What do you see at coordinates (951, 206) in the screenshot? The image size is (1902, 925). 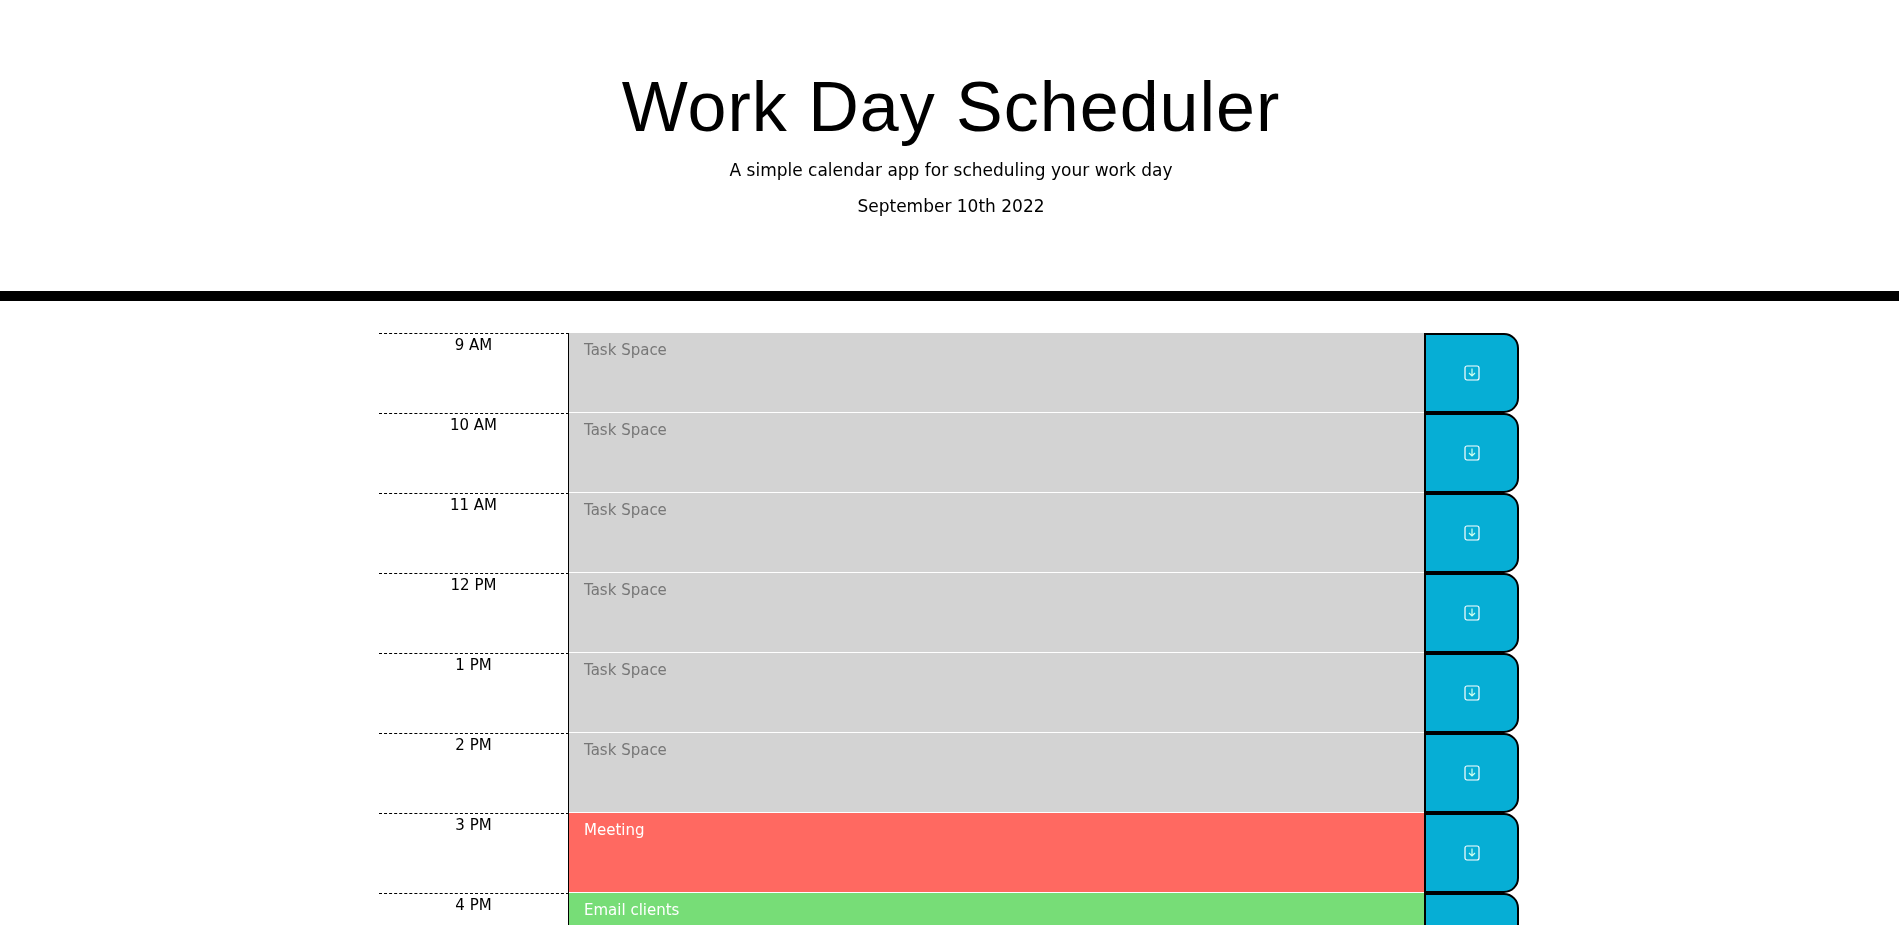 I see `current-date: September 10th 2022` at bounding box center [951, 206].